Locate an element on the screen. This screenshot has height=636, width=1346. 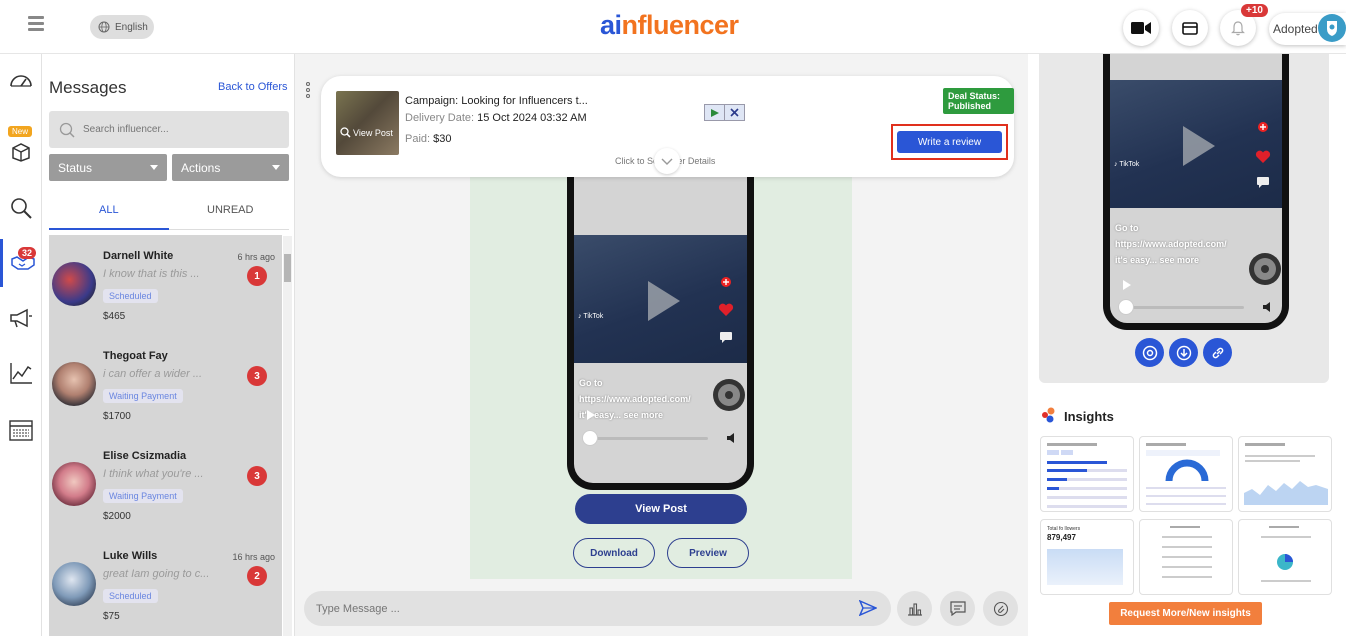
mini-close-button is located at coordinates (734, 112).